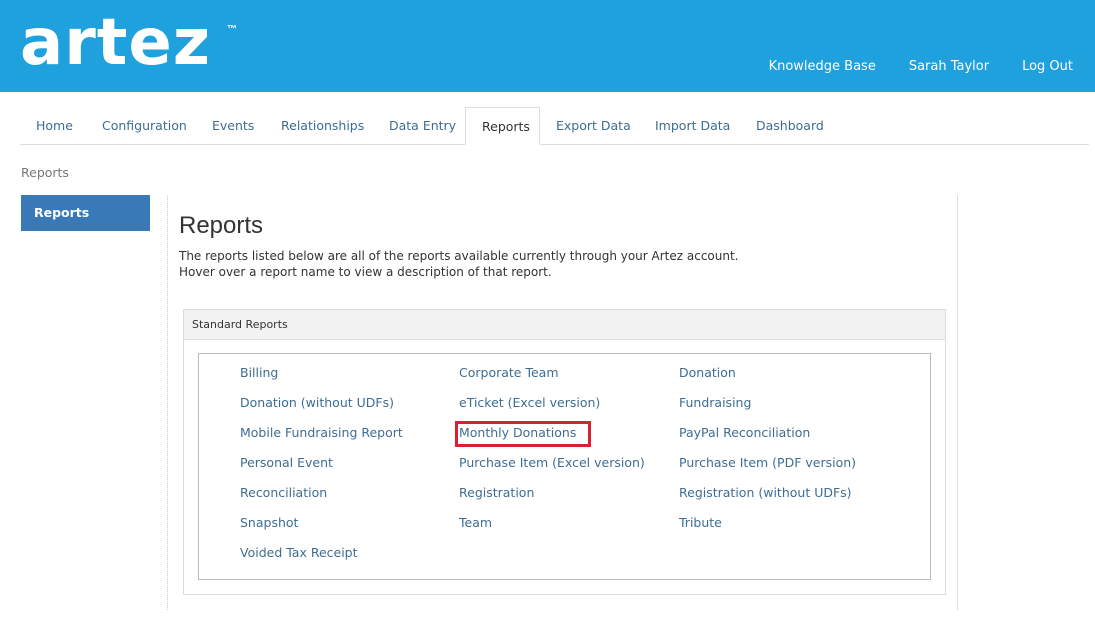  I want to click on logo-wordmark: artez, so click(115, 43).